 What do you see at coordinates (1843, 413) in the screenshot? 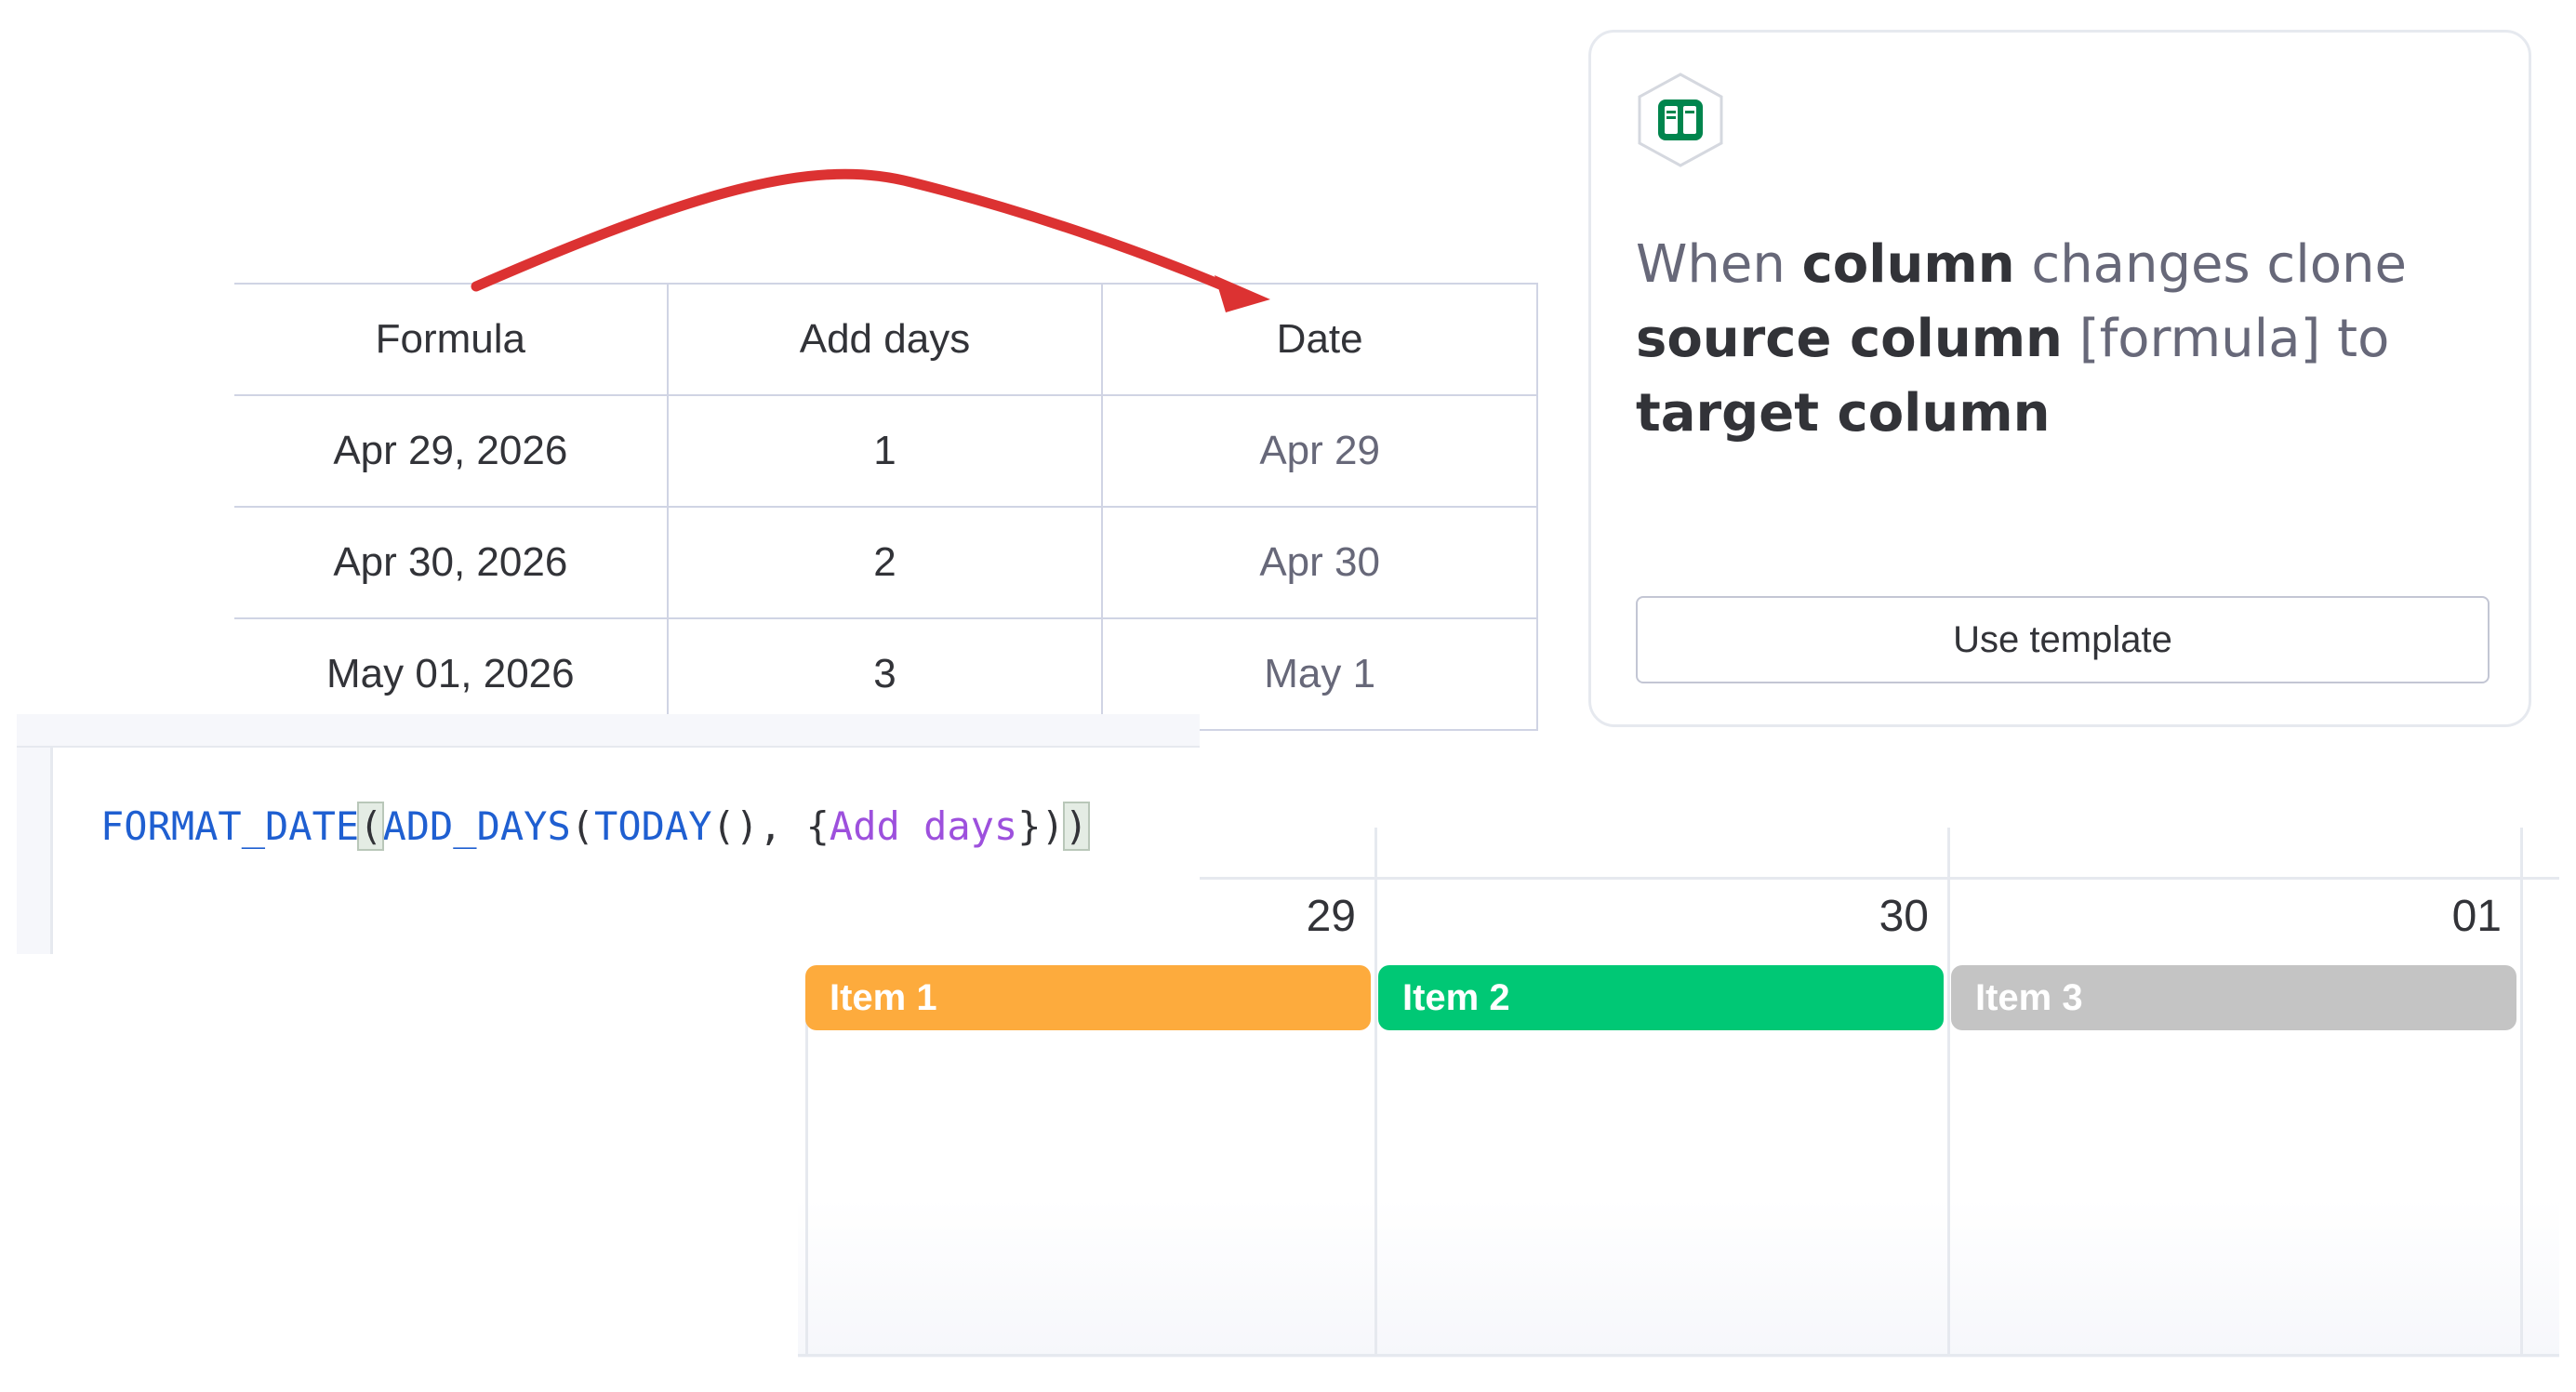
I see `recipe-field-target-column: target column` at bounding box center [1843, 413].